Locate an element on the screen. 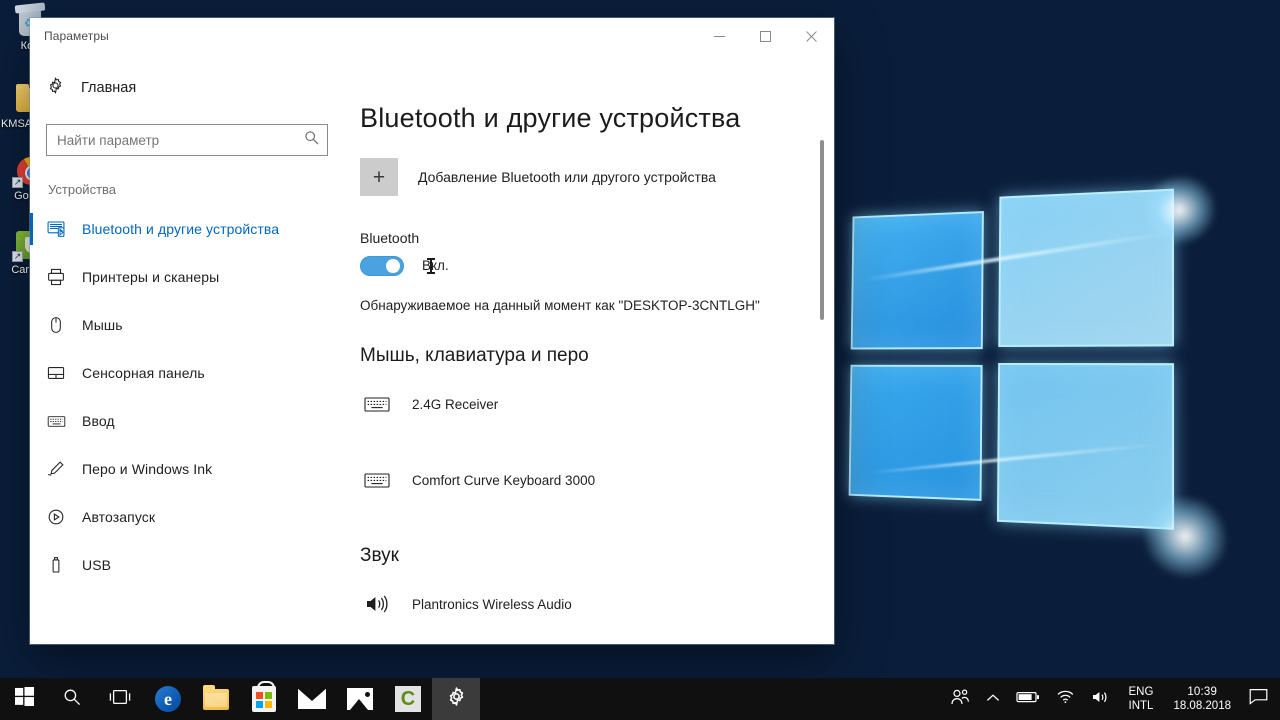 This screenshot has height=720, width=1280. action-center-icon is located at coordinates (1258, 699).